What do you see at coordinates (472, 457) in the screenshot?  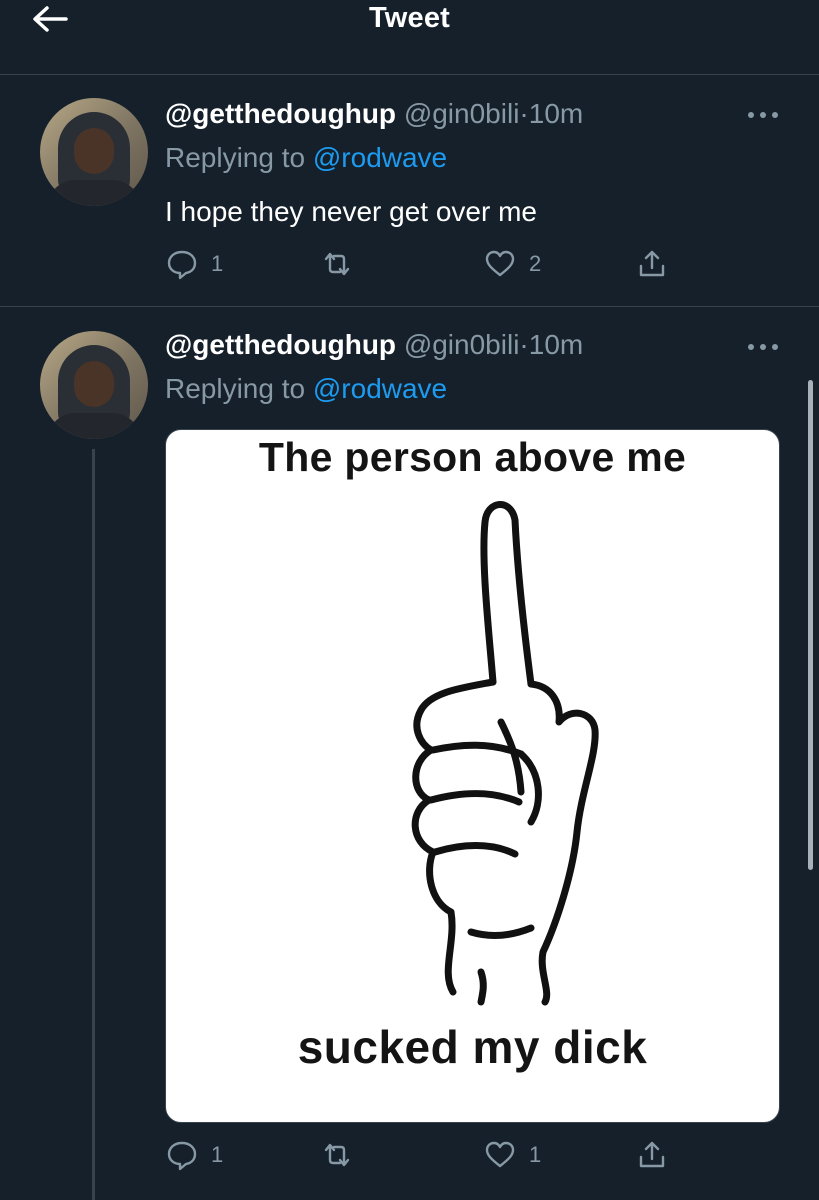 I see `image-caption-top: The person above me` at bounding box center [472, 457].